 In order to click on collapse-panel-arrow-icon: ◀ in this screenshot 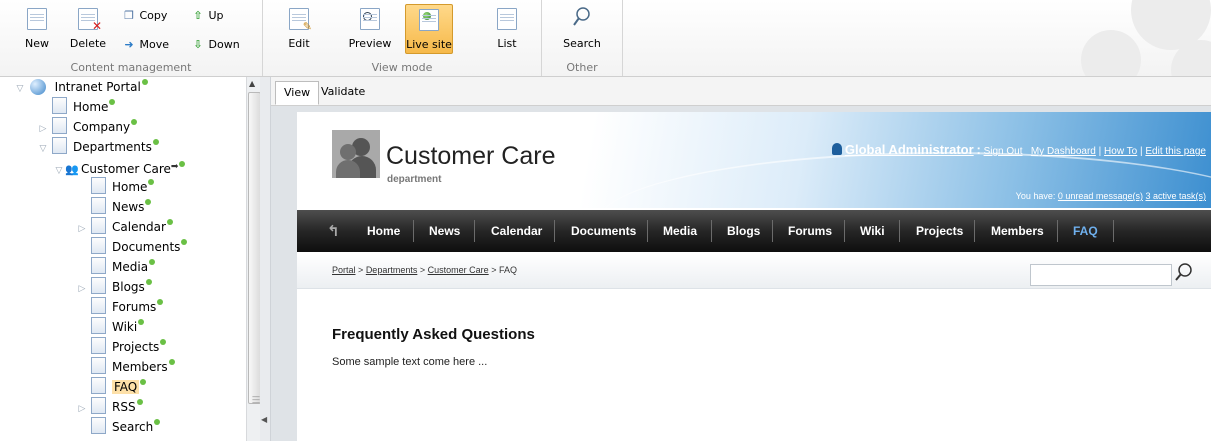, I will do `click(264, 419)`.